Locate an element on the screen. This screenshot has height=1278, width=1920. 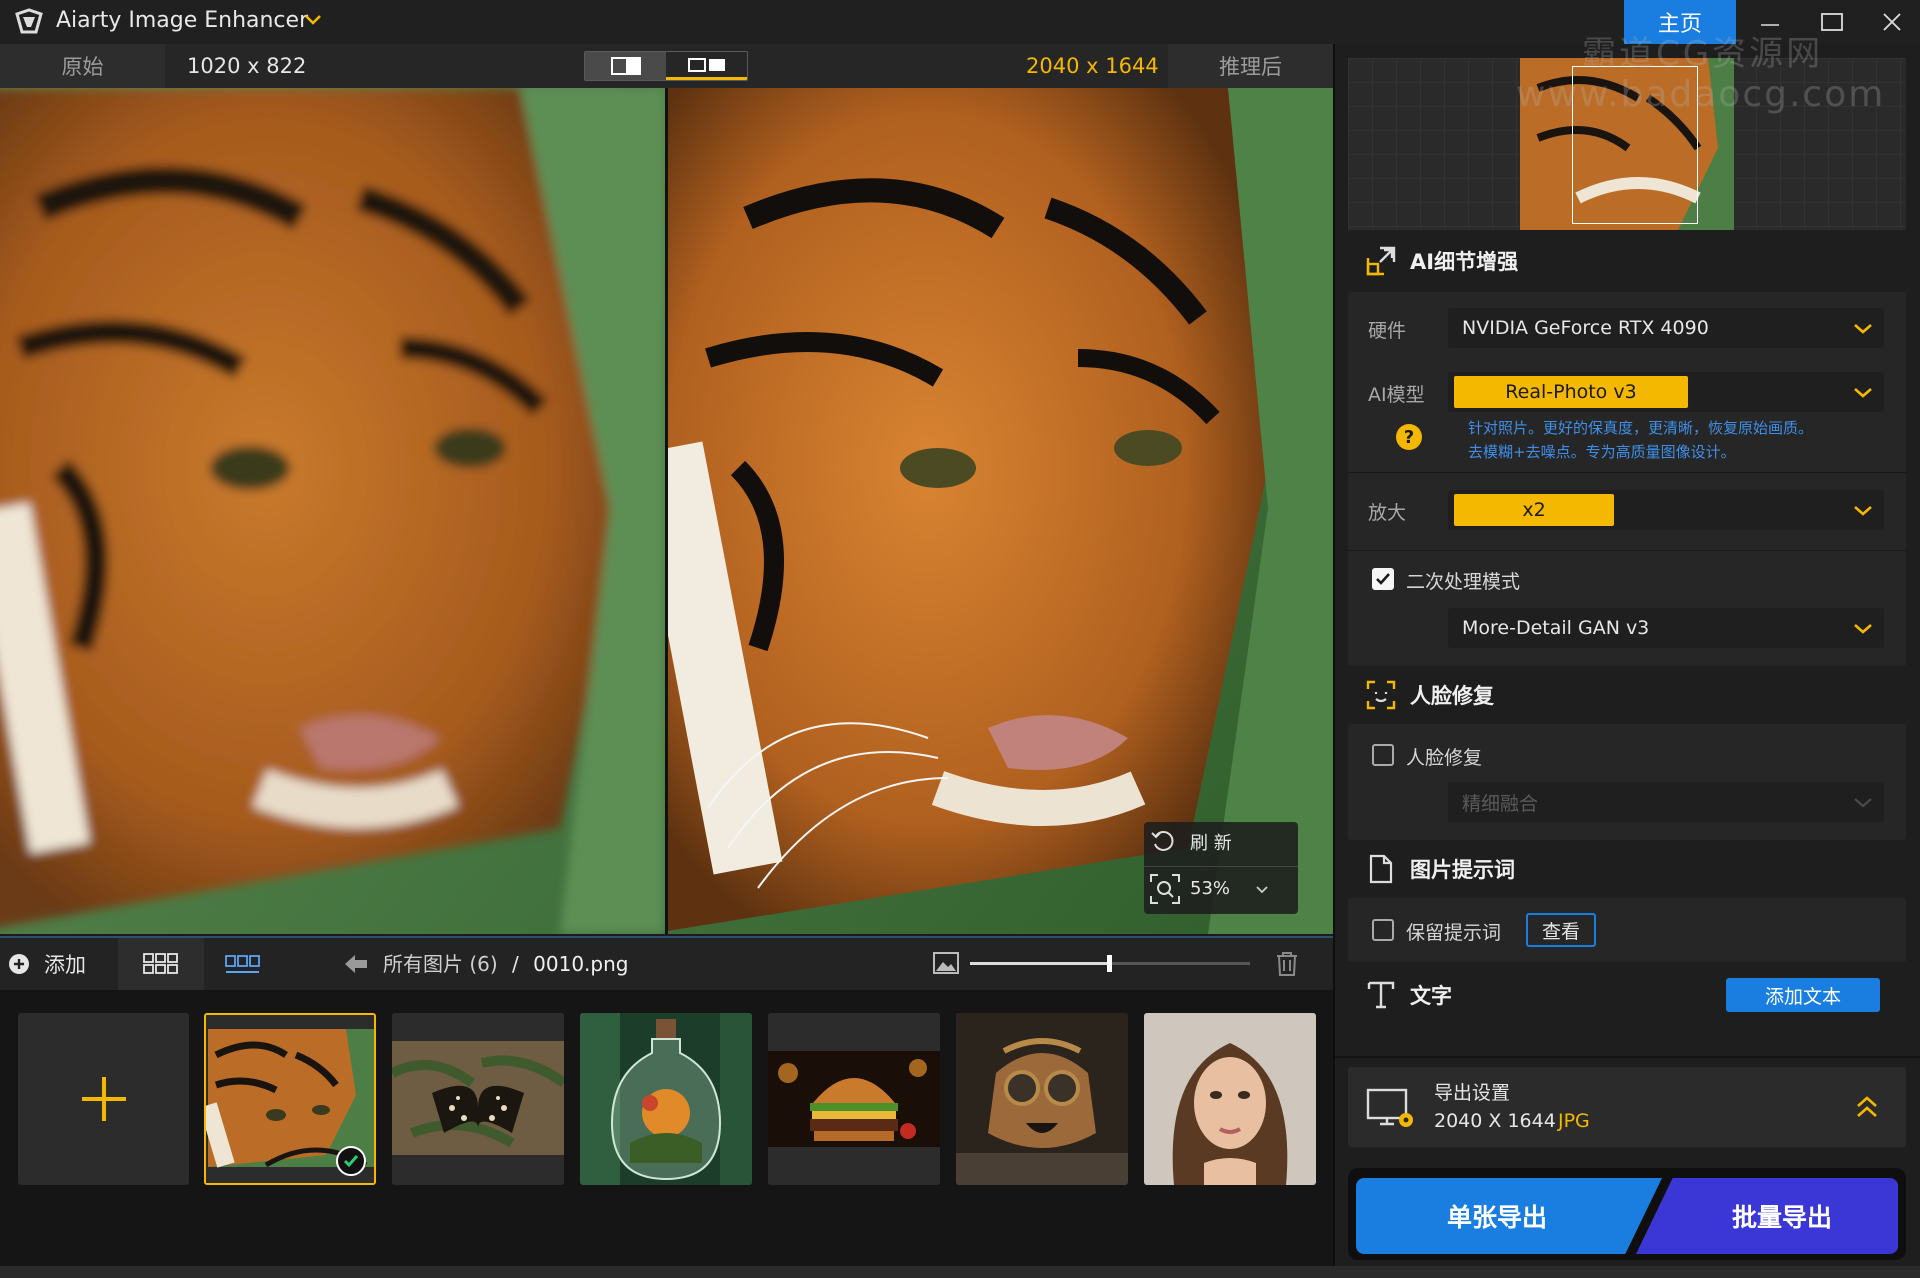
chevron-double-up-icon is located at coordinates (1867, 1107).